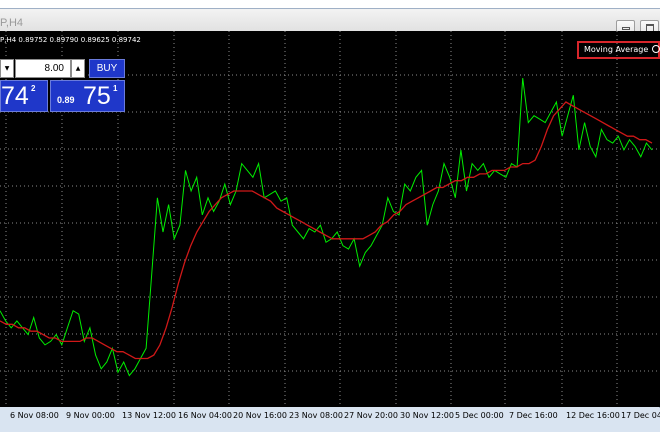  I want to click on x-tick-label: 13 Nov 12:00, so click(149, 415).